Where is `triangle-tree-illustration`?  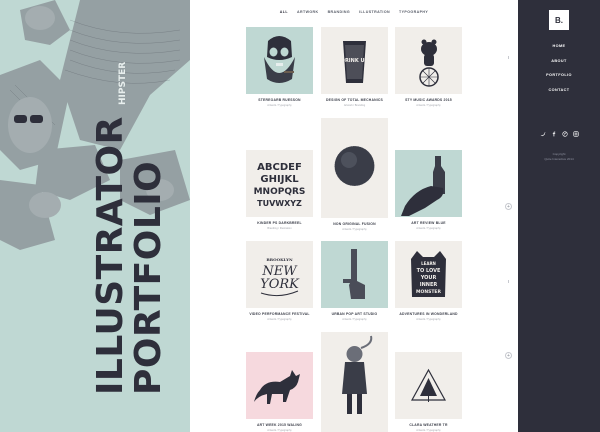 triangle-tree-illustration is located at coordinates (428, 385).